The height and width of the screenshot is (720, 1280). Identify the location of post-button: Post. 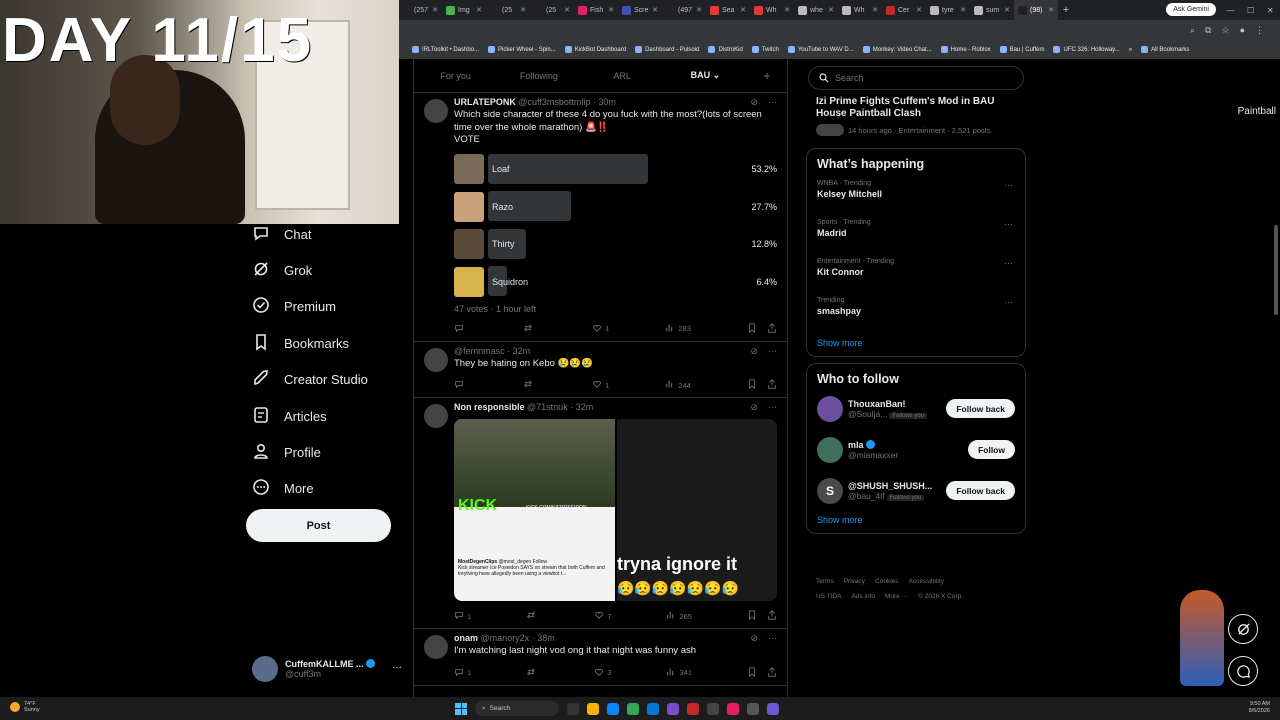
(318, 525).